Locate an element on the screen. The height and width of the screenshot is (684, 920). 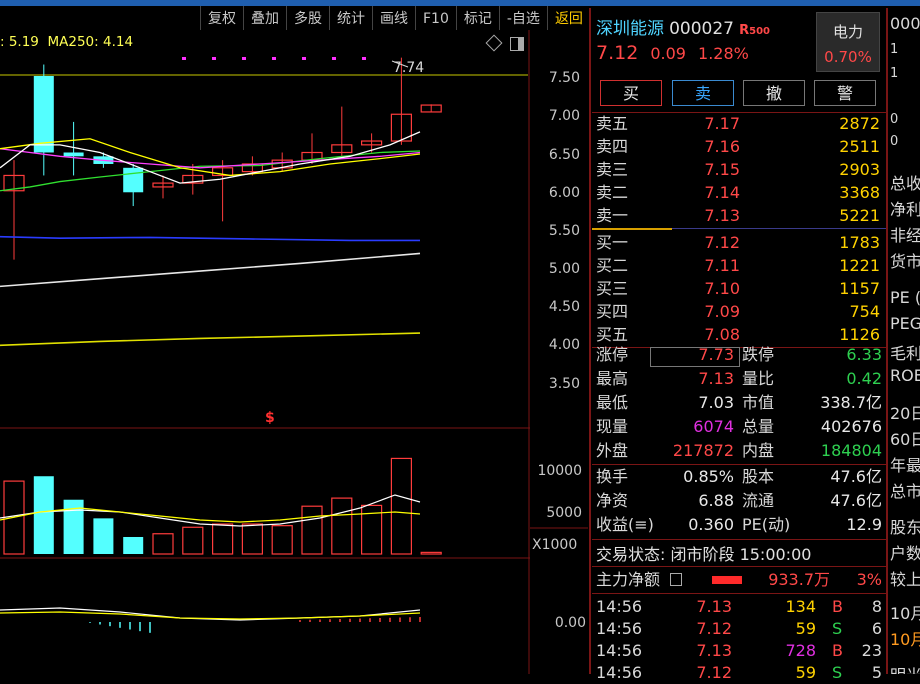
ask-row-5: 卖五 7.17 2872 is located at coordinates (738, 123).